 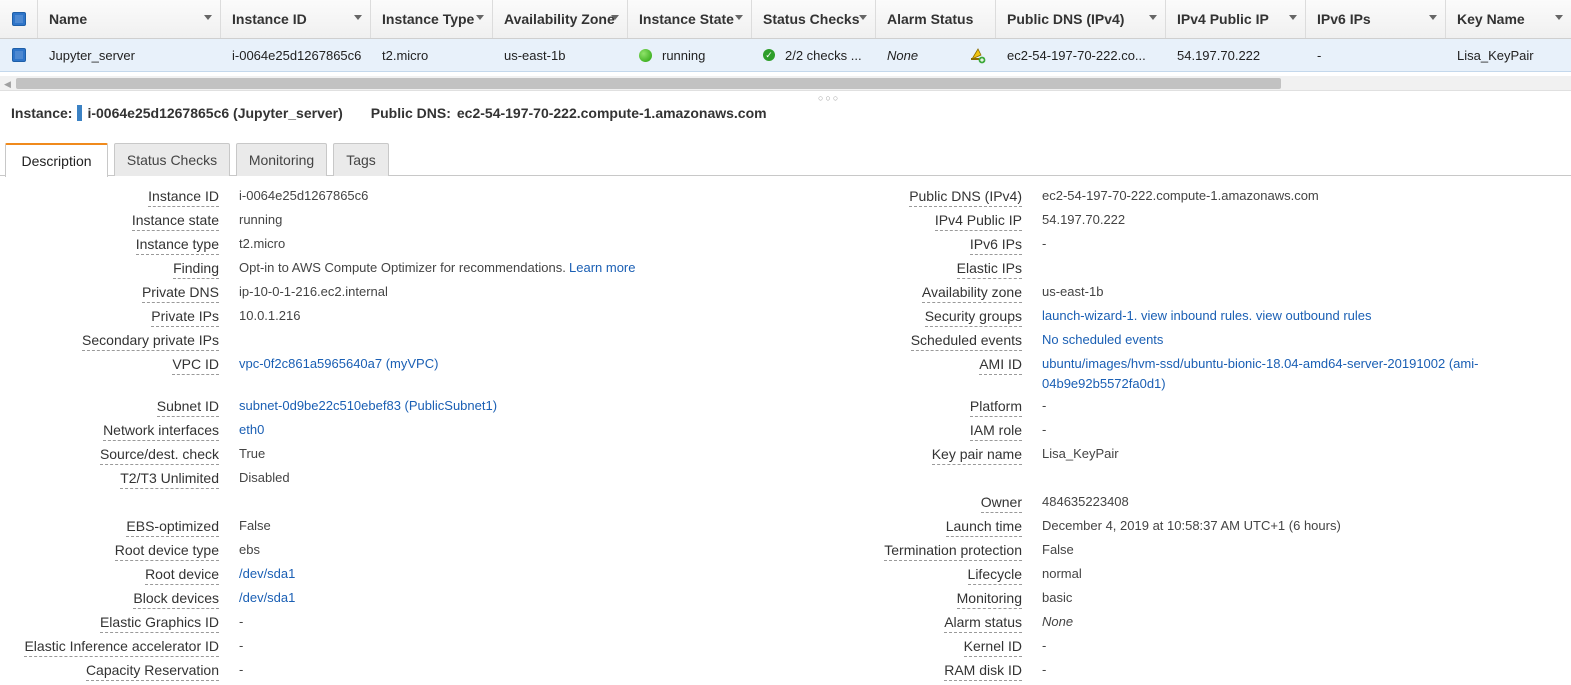 I want to click on detail-value-instance-type: t2.micro, so click(x=262, y=243).